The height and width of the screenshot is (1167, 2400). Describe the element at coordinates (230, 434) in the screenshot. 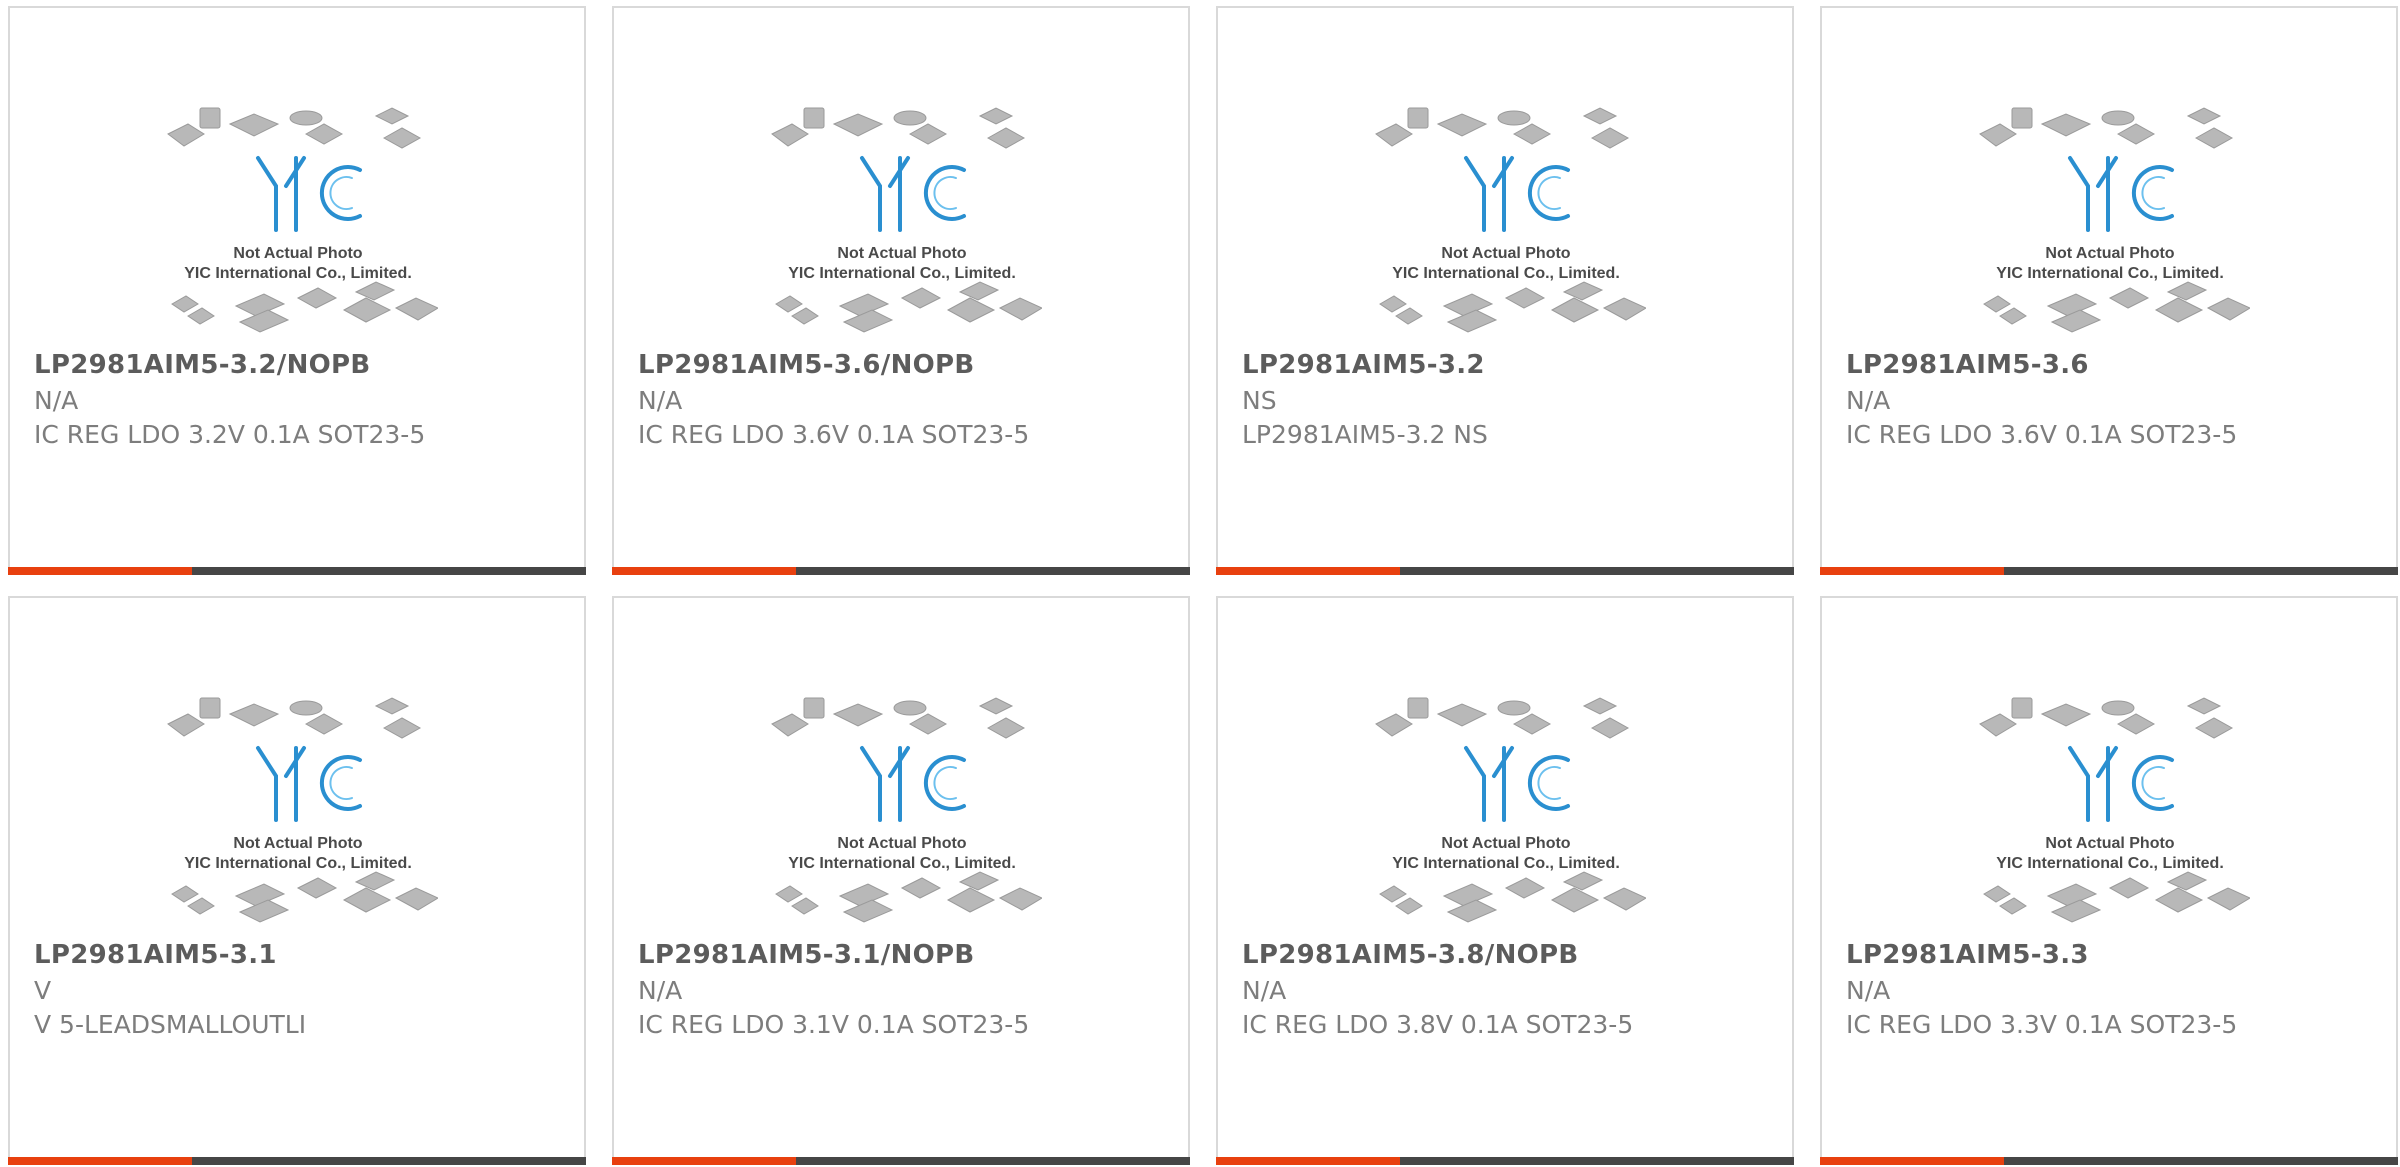

I see `description: IC REG LDO 3.2V 0.1A SOT23-5` at that location.